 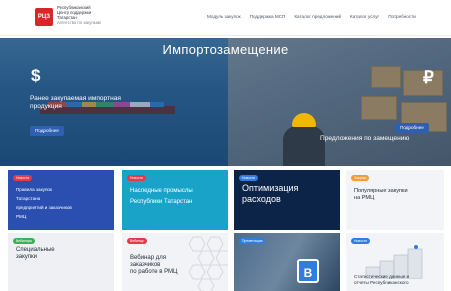 What do you see at coordinates (270, 188) in the screenshot?
I see `card-title-line: Оптимизация` at bounding box center [270, 188].